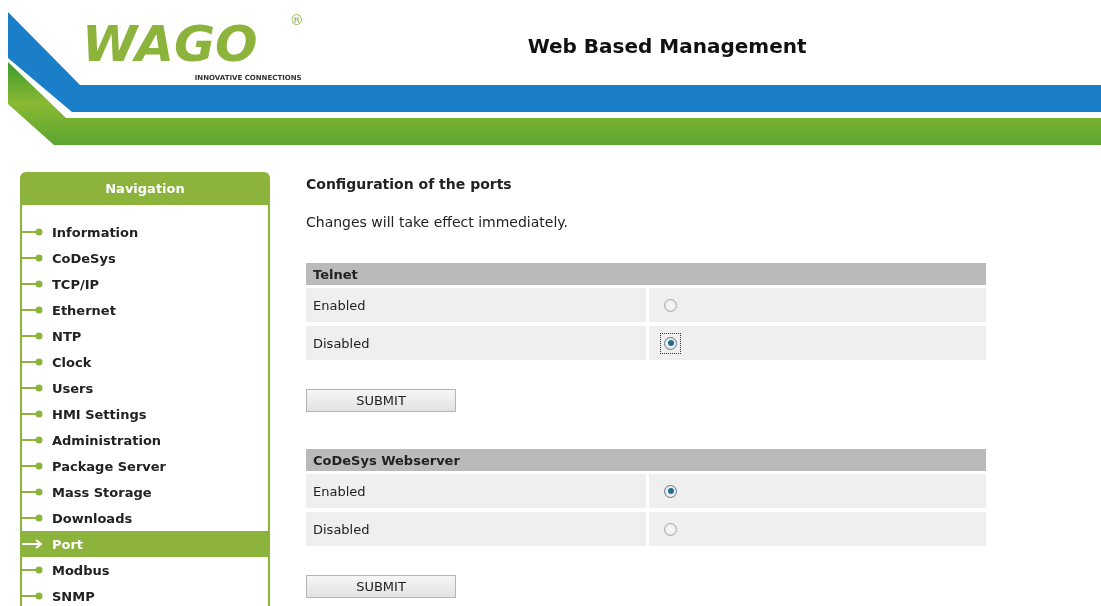 Image resolution: width=1101 pixels, height=606 pixels. I want to click on nav-item: Modbus, so click(145, 570).